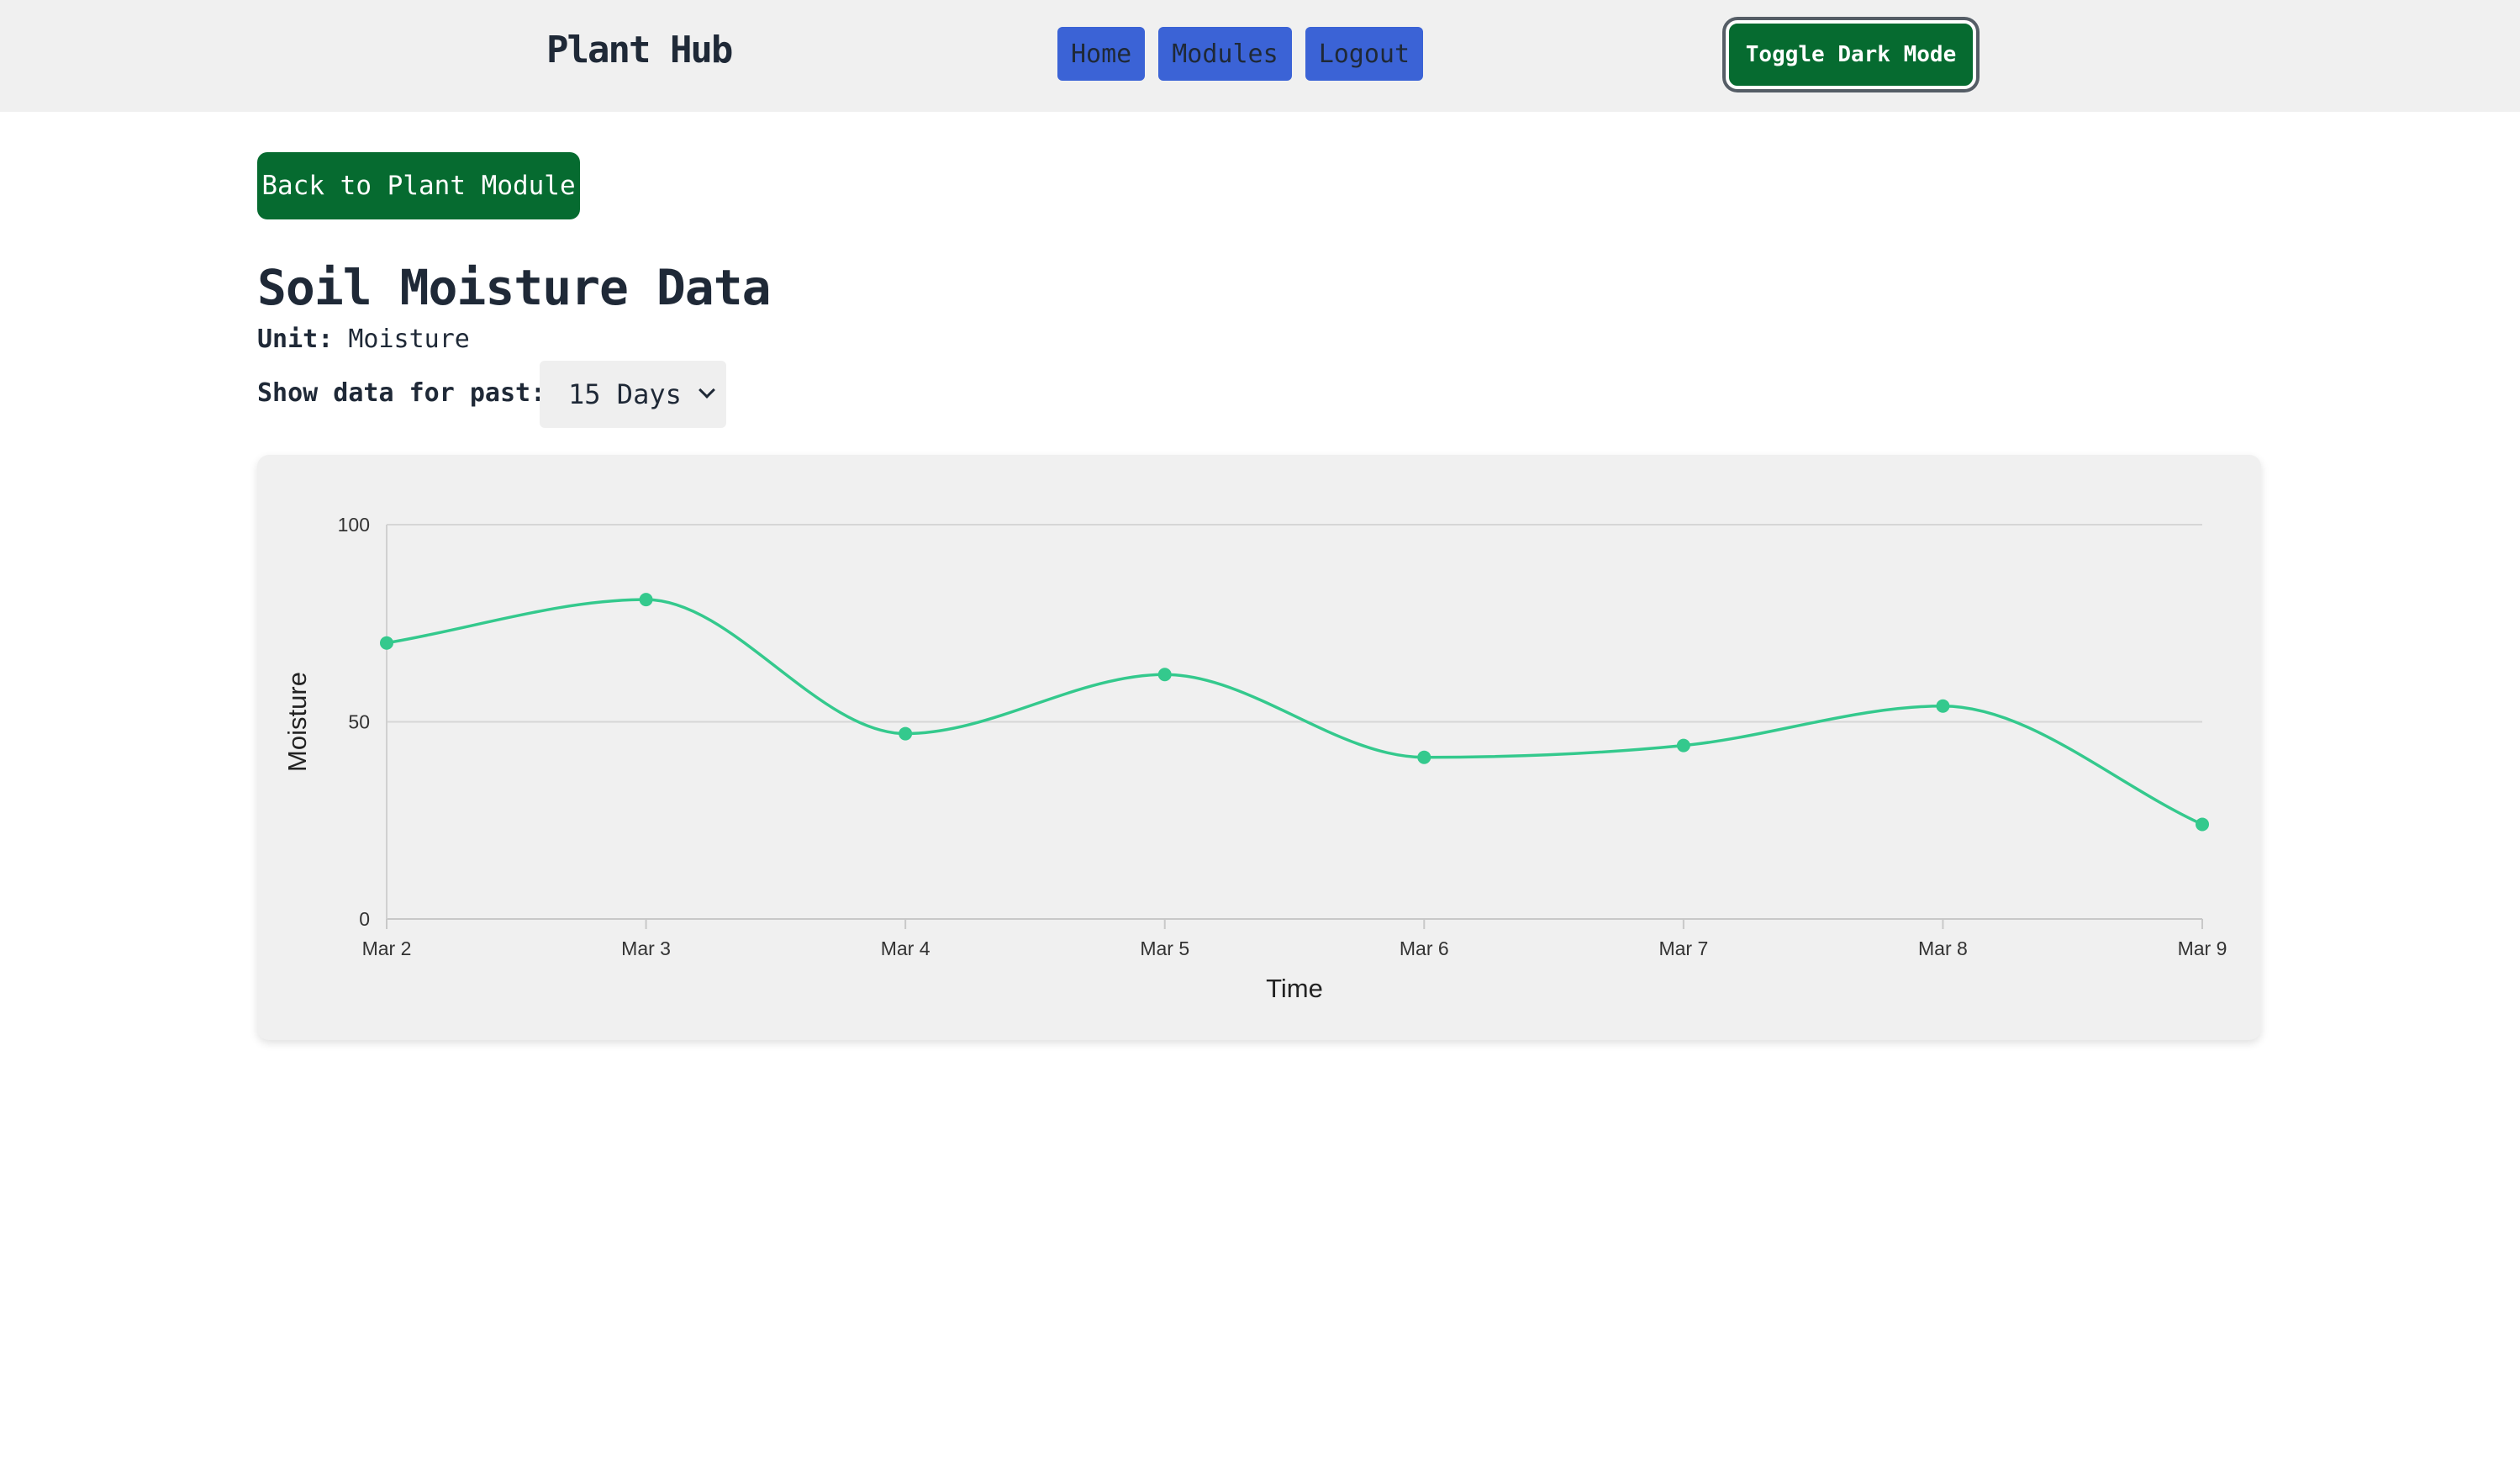 The height and width of the screenshot is (1484, 2520). What do you see at coordinates (401, 393) in the screenshot?
I see `range-label: Show data for past:` at bounding box center [401, 393].